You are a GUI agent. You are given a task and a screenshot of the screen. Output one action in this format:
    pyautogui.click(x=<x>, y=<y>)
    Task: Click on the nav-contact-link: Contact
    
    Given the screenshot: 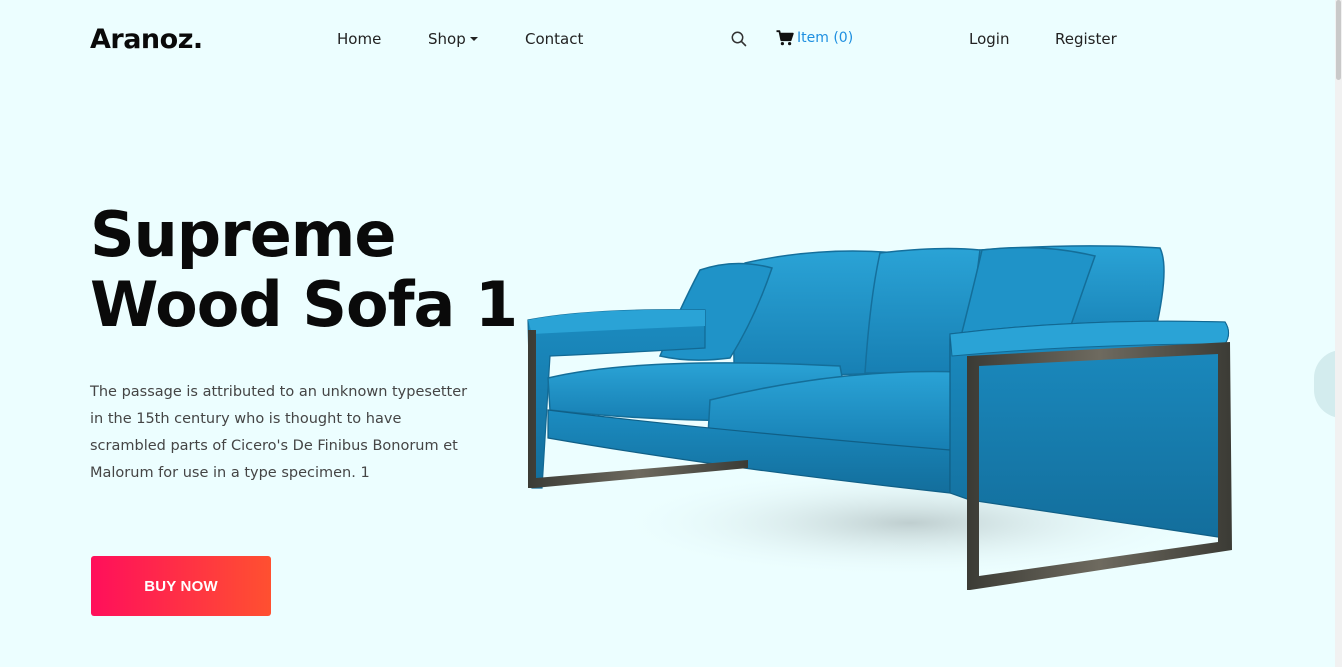 What is the action you would take?
    pyautogui.click(x=554, y=39)
    